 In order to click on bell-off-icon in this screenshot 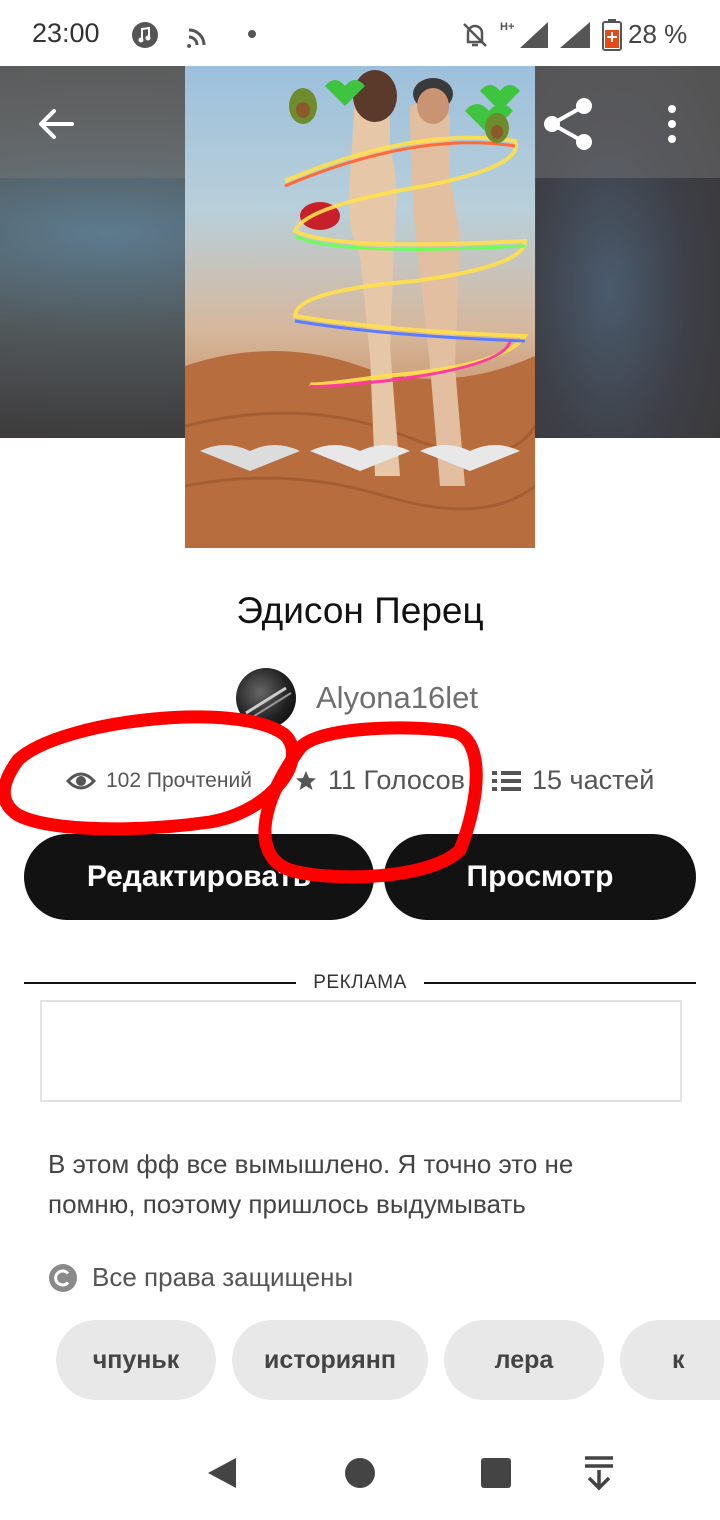, I will do `click(475, 35)`.